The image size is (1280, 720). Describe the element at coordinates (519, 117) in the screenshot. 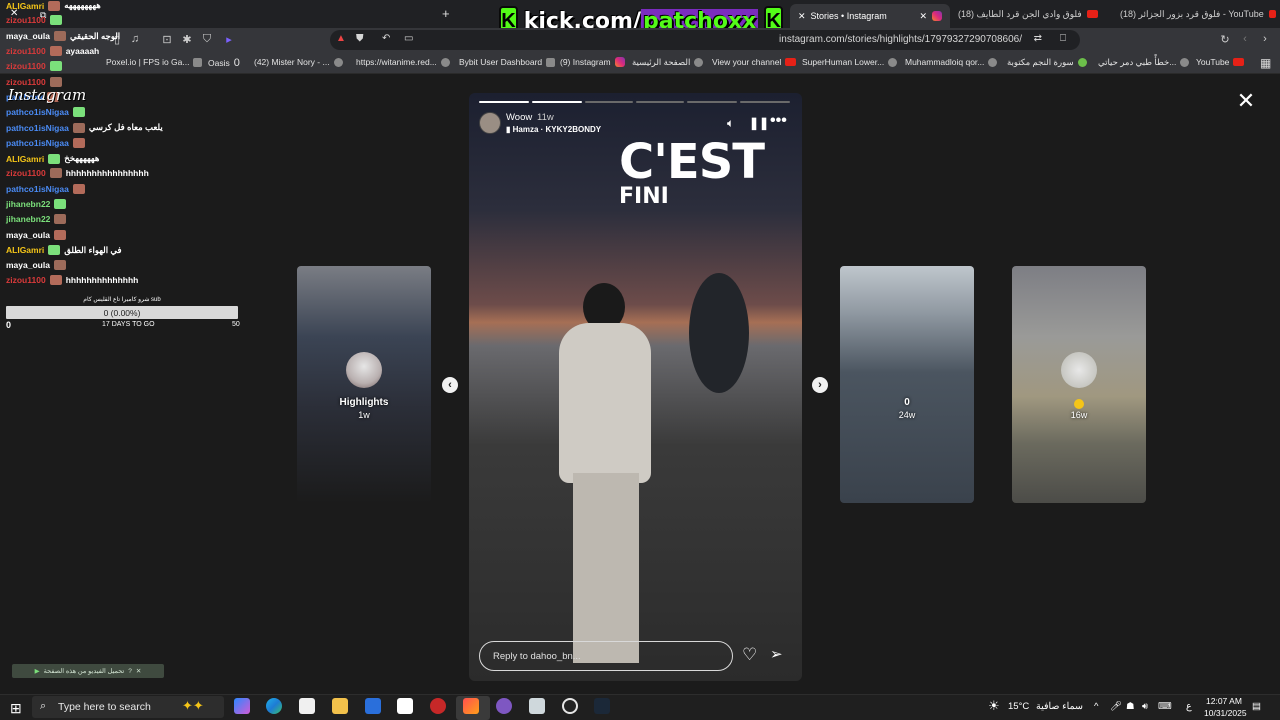

I see `story-username: Woow` at that location.